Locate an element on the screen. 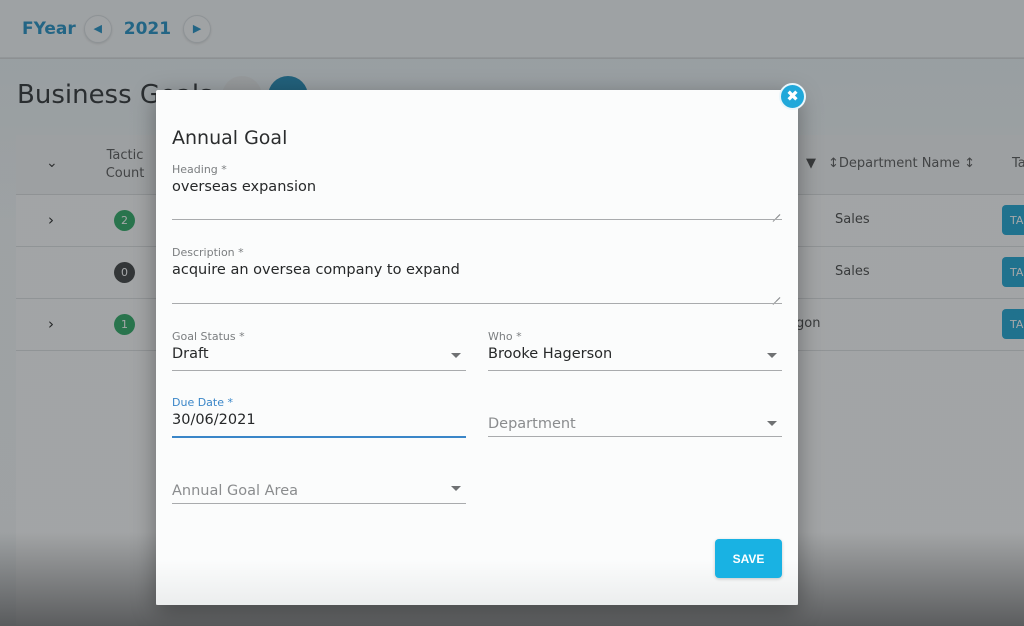 This screenshot has width=1024, height=626. goal-status-label: Goal Status * is located at coordinates (208, 336).